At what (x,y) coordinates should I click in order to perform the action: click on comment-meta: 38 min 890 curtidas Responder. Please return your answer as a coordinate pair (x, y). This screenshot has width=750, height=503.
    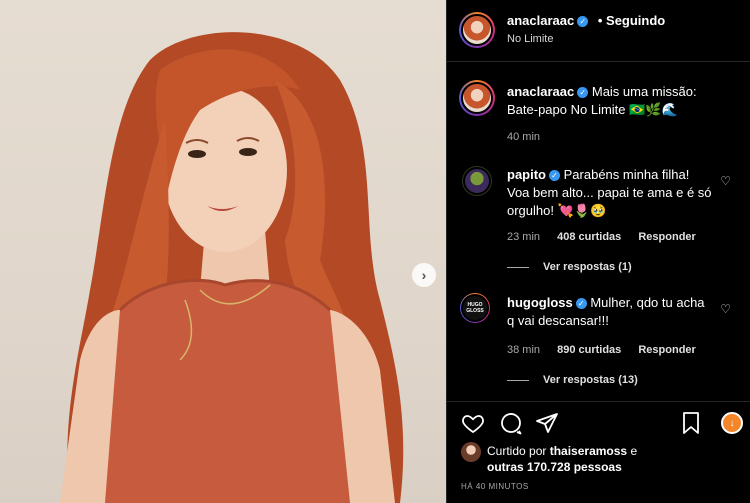
    Looking at the image, I should click on (601, 350).